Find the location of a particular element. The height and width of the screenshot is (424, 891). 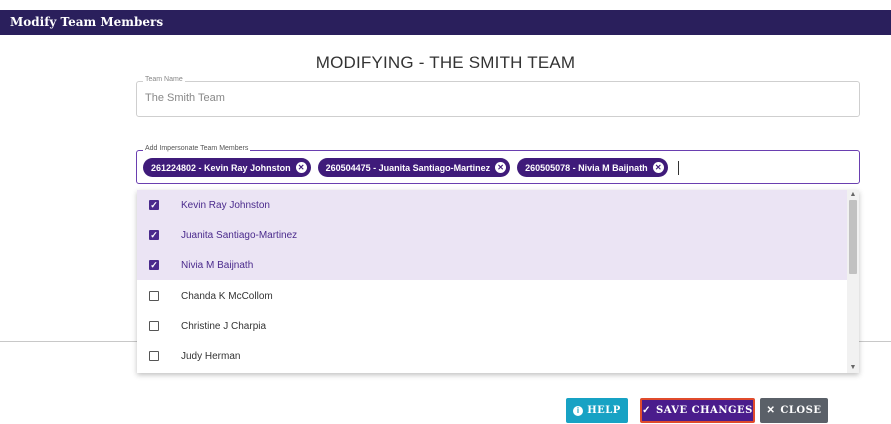

info-icon: i is located at coordinates (578, 410).